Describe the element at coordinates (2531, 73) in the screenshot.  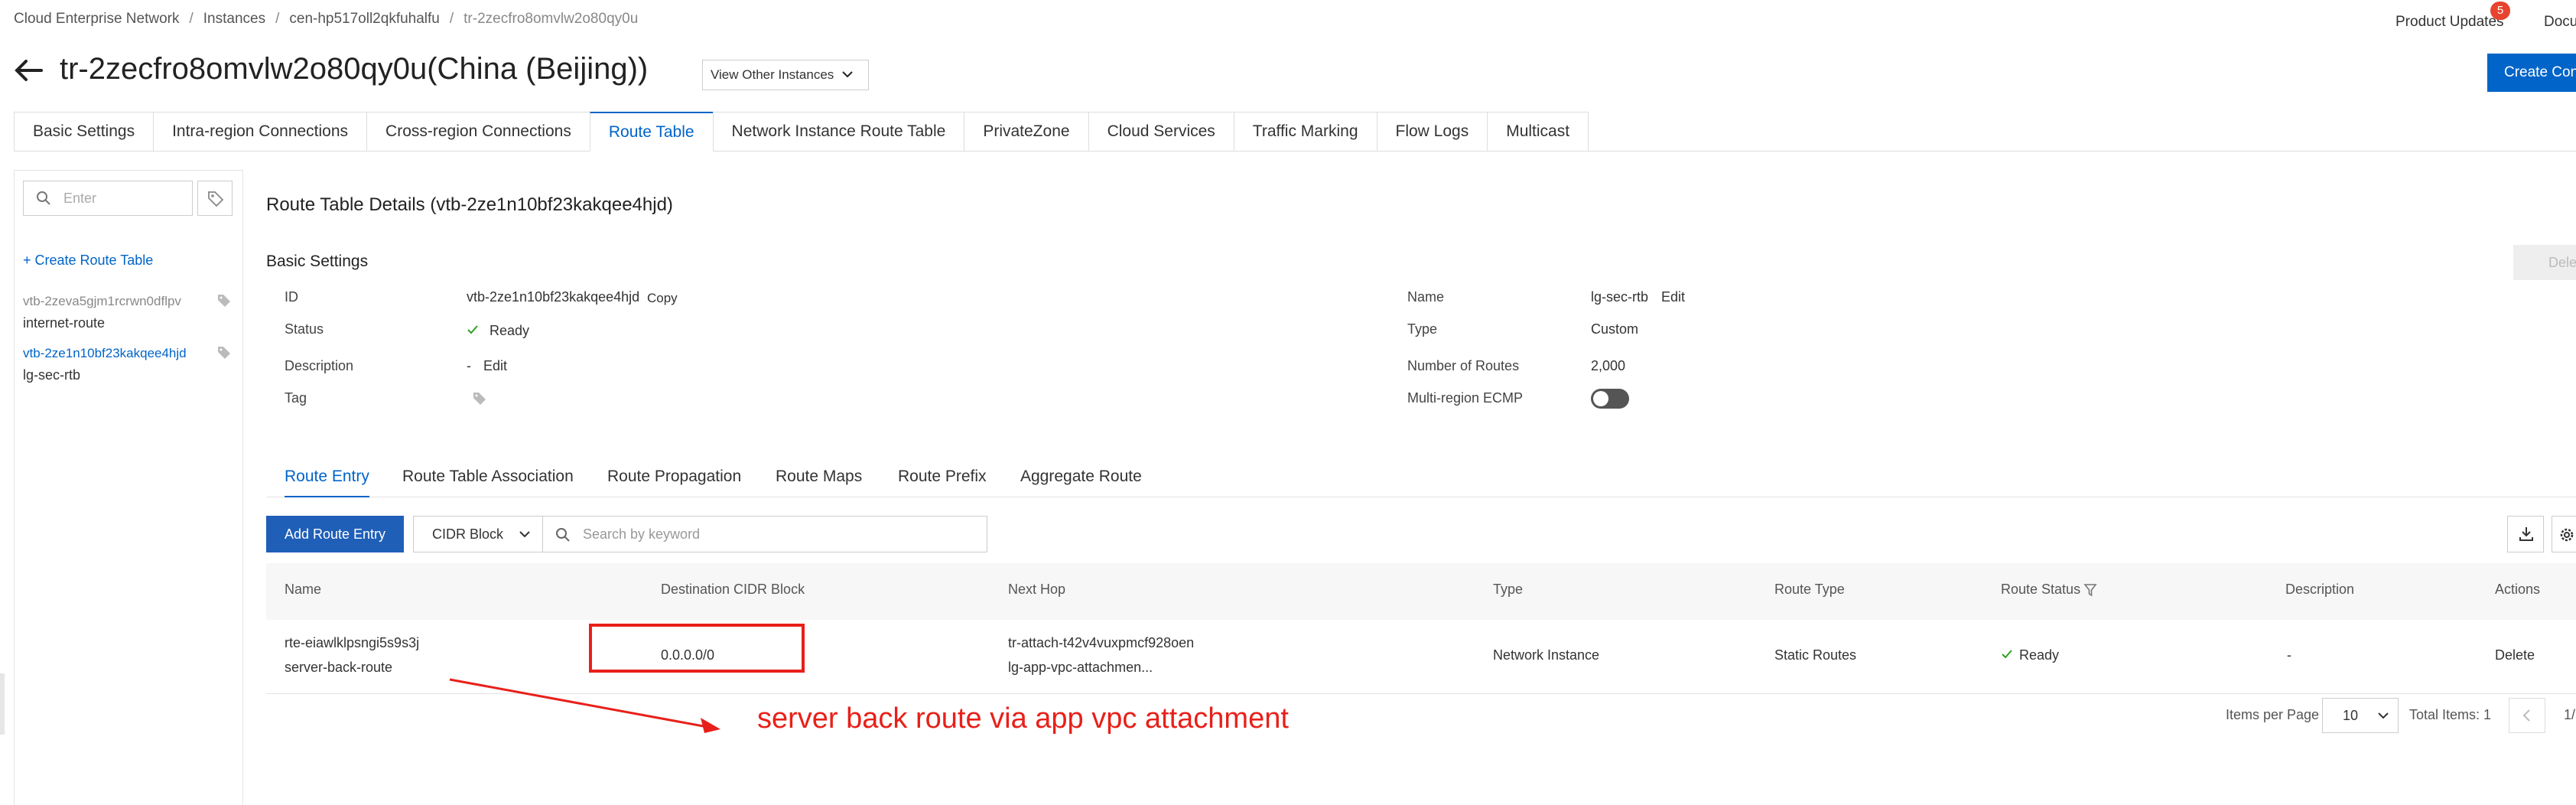
I see `create-connection-button: Create Conn` at that location.